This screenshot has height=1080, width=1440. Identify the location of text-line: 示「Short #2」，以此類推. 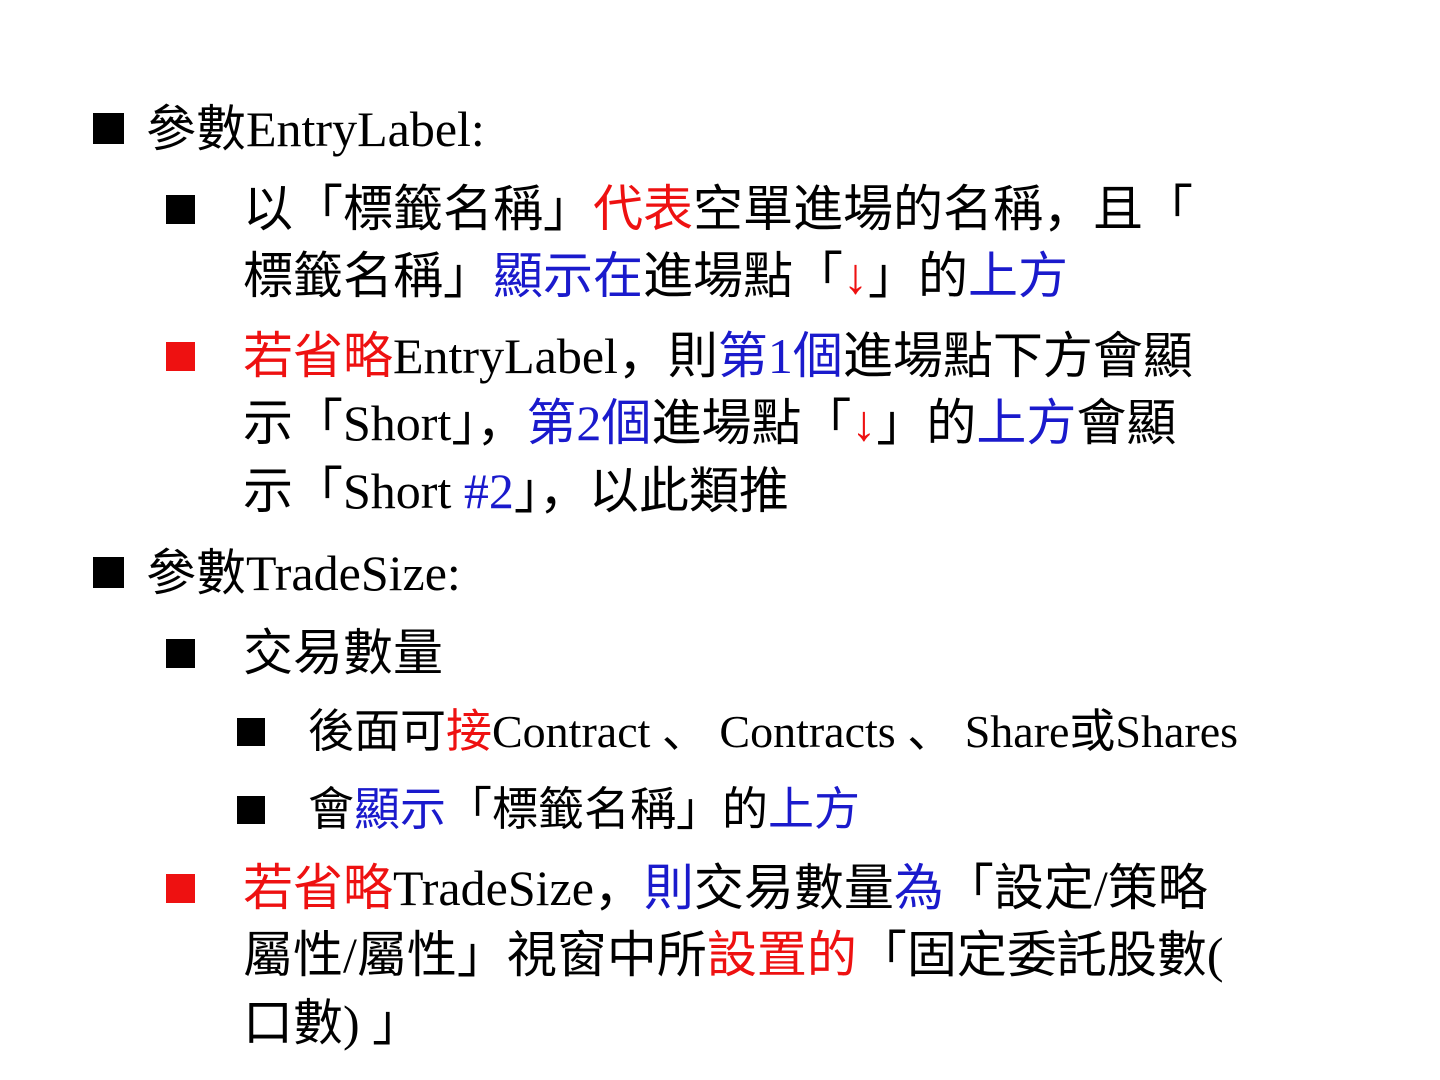
(516, 491).